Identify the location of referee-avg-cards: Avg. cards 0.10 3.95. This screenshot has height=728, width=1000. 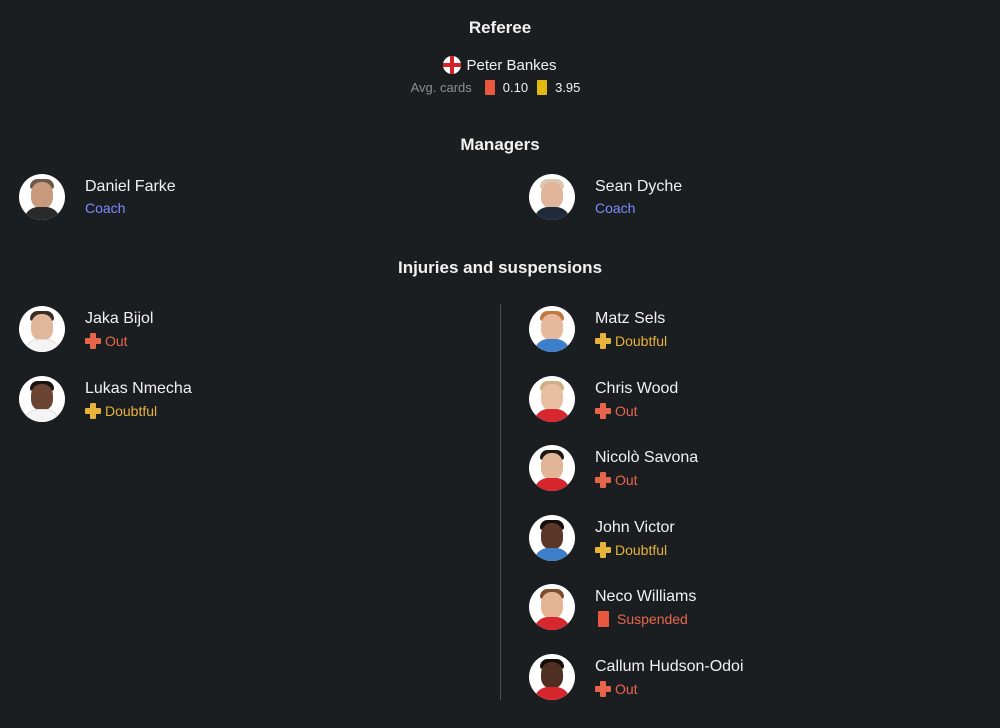
(500, 87).